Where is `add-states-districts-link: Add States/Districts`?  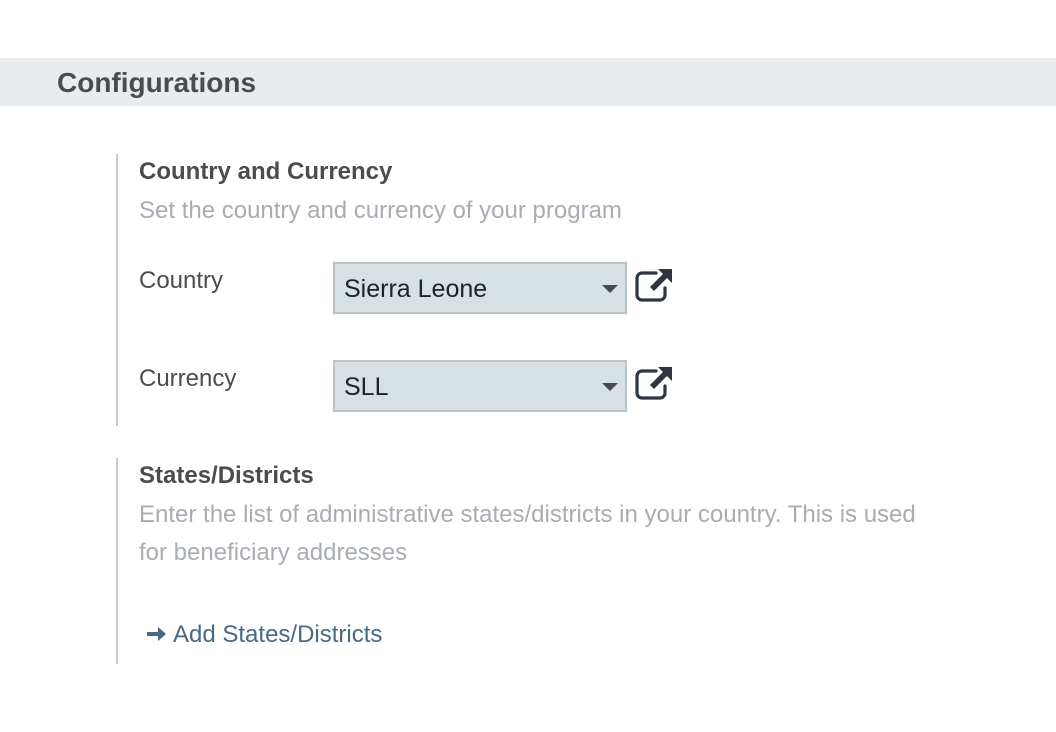 add-states-districts-link: Add States/Districts is located at coordinates (263, 635).